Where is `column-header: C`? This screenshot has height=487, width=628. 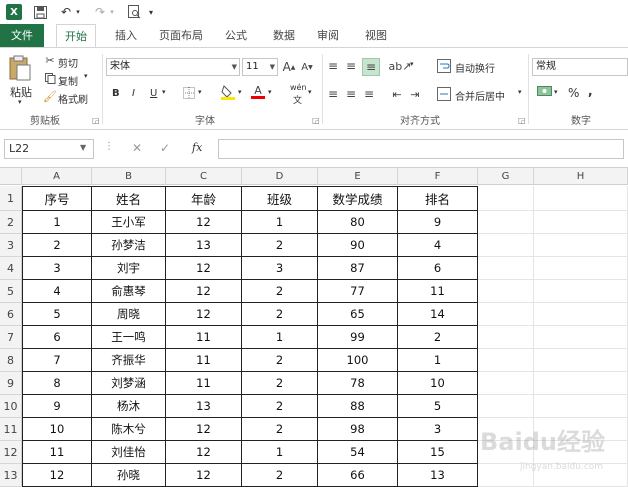 column-header: C is located at coordinates (204, 176).